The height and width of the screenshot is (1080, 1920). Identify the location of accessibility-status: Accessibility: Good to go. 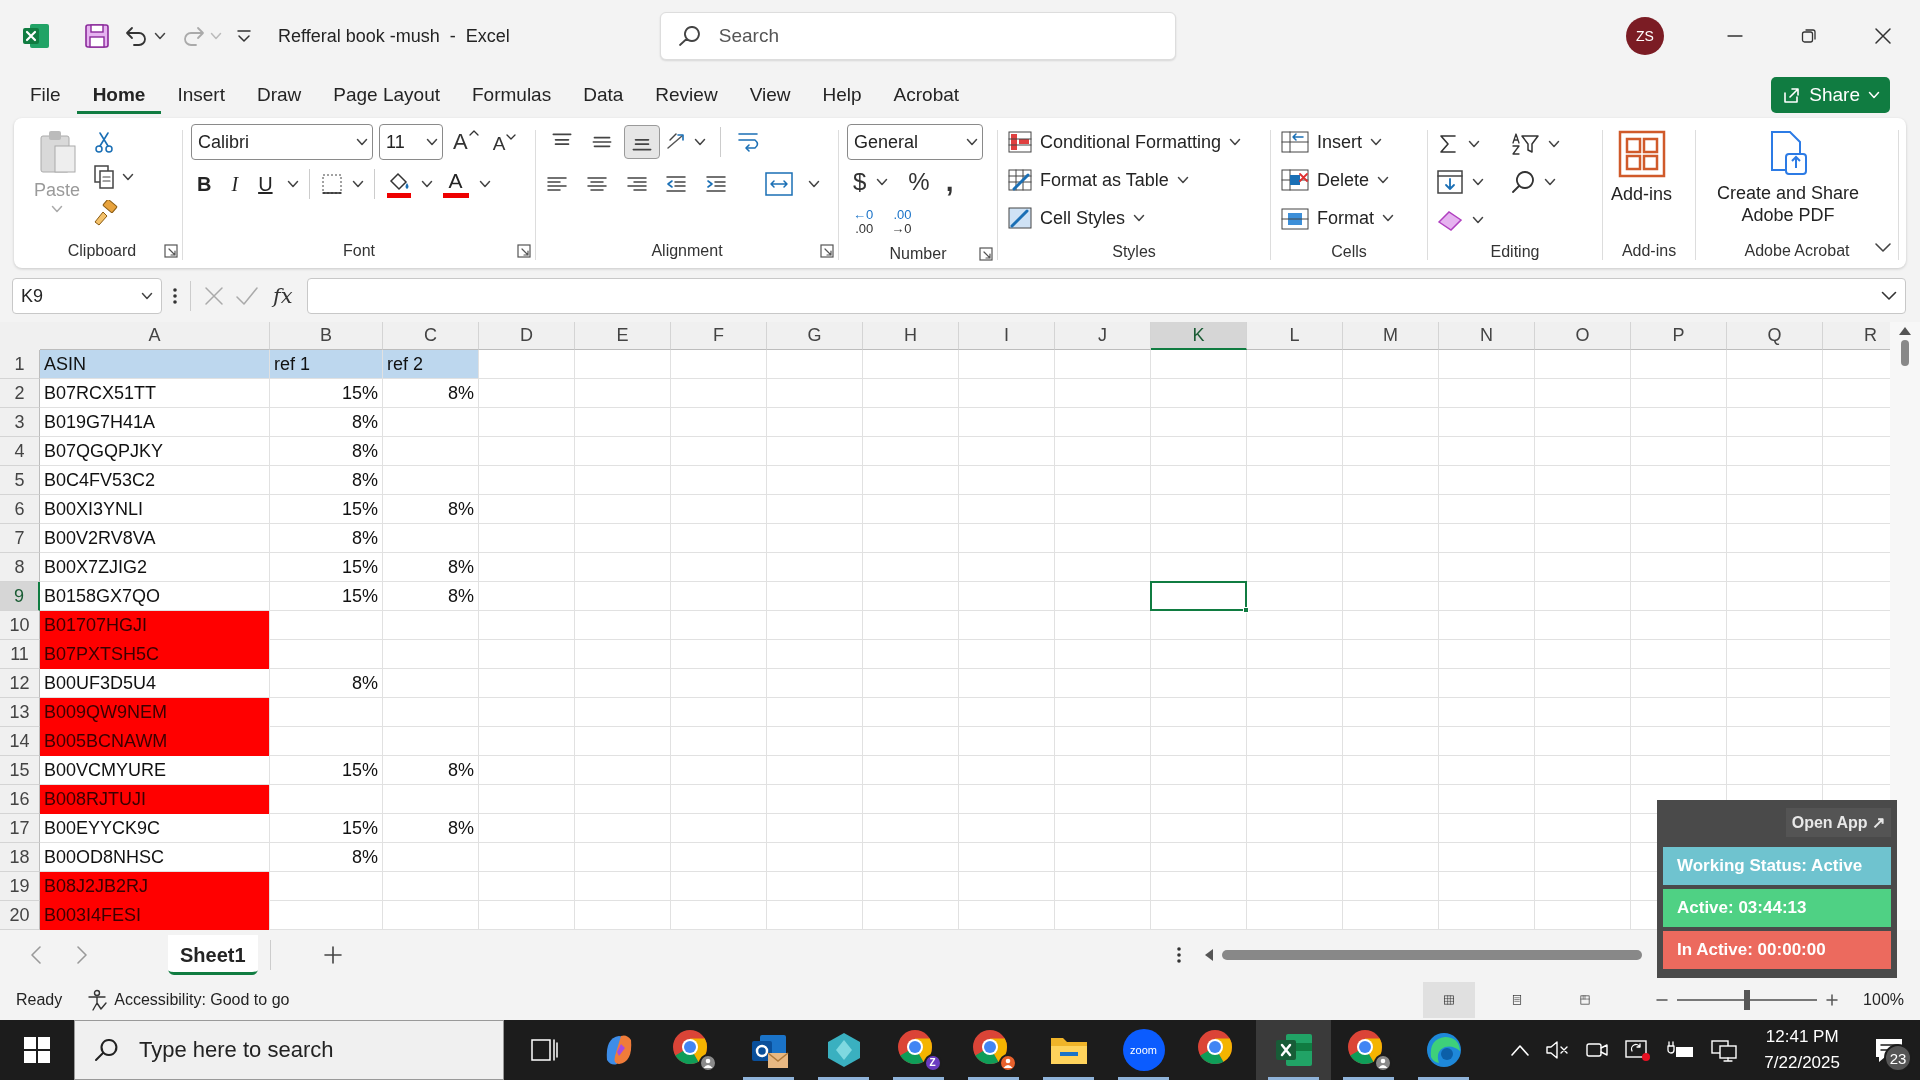
(202, 1000).